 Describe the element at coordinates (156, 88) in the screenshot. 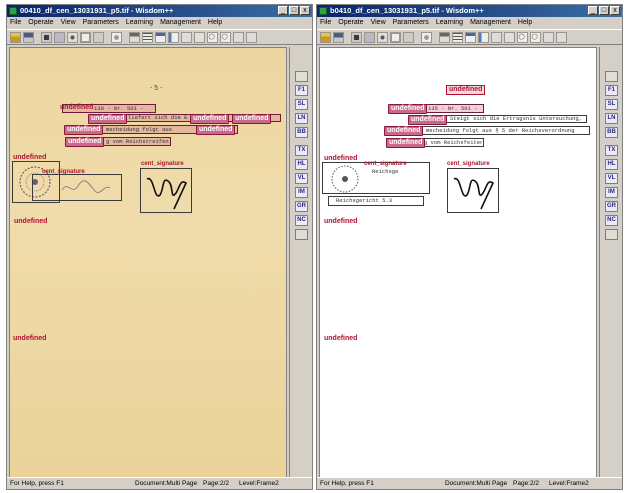

I see `page-number: - 5 -` at that location.